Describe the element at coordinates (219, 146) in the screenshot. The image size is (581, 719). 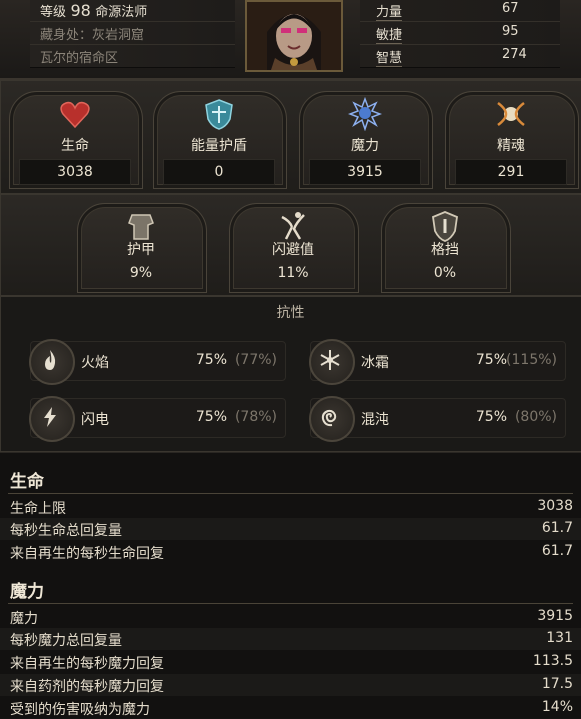
I see `stat-label: 能量护盾` at that location.